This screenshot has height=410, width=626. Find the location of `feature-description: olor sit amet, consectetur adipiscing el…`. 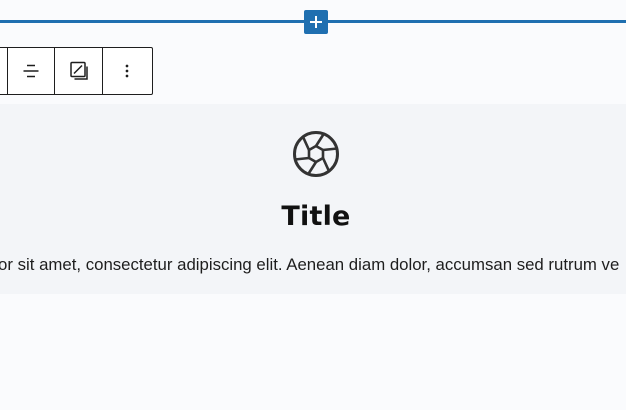

feature-description: olor sit amet, consectetur adipiscing el… is located at coordinates (313, 265).